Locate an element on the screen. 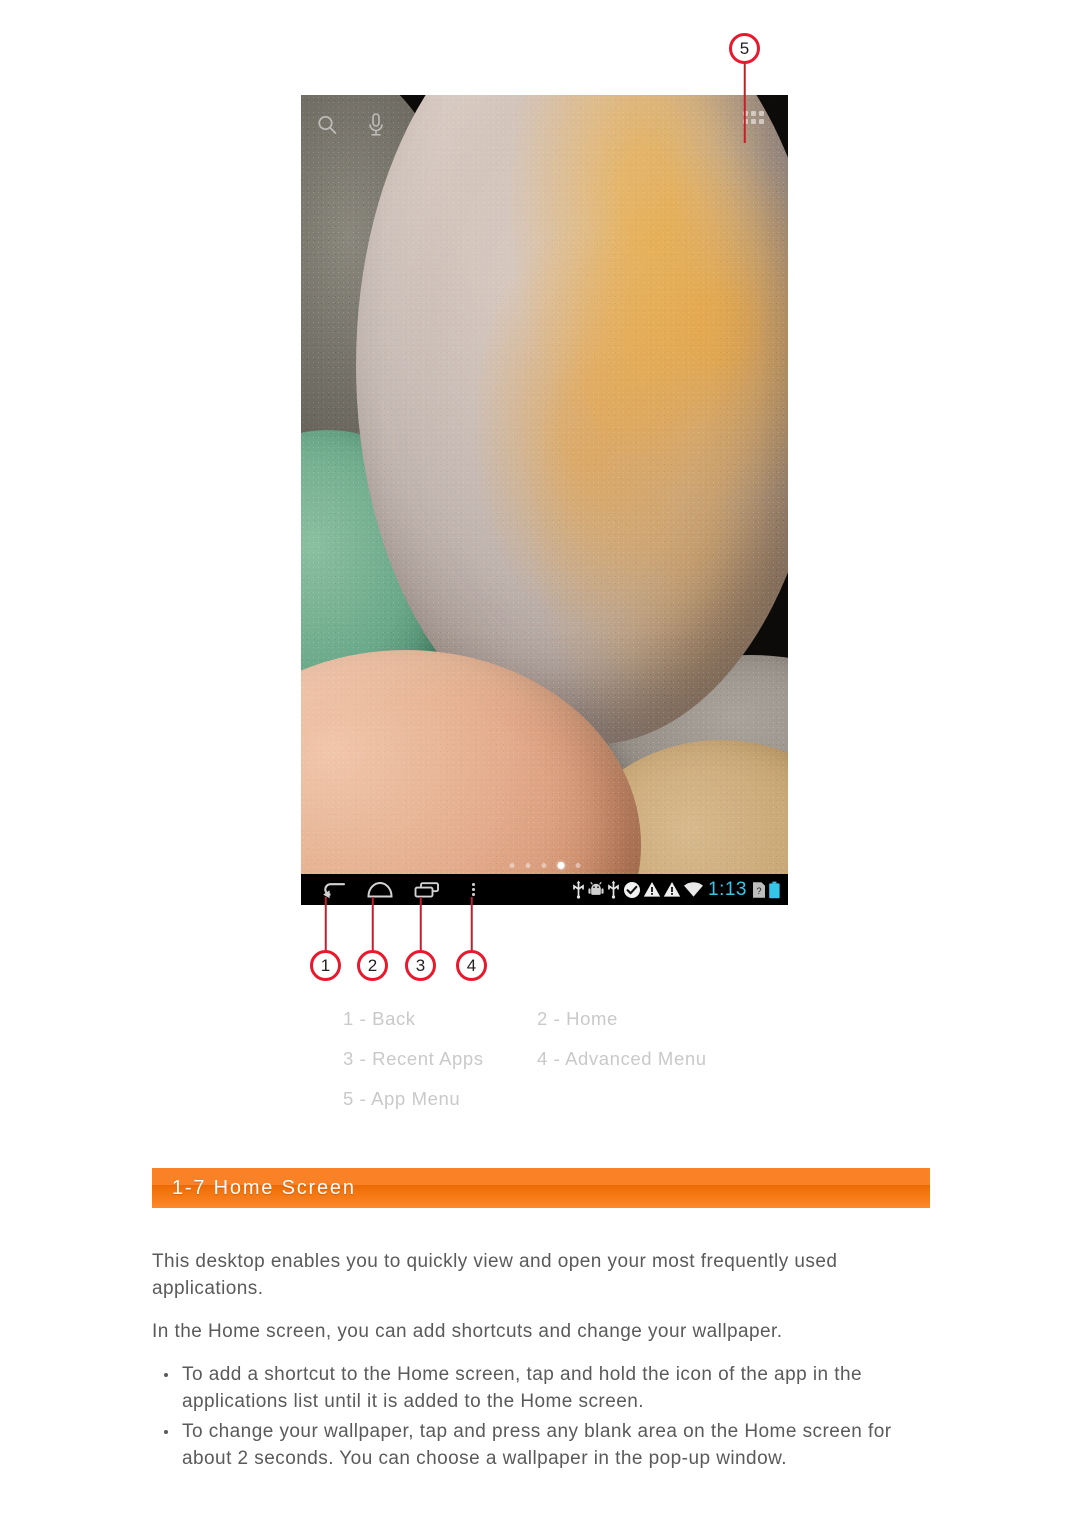 This screenshot has height=1528, width=1080. app-grid-dots is located at coordinates (753, 117).